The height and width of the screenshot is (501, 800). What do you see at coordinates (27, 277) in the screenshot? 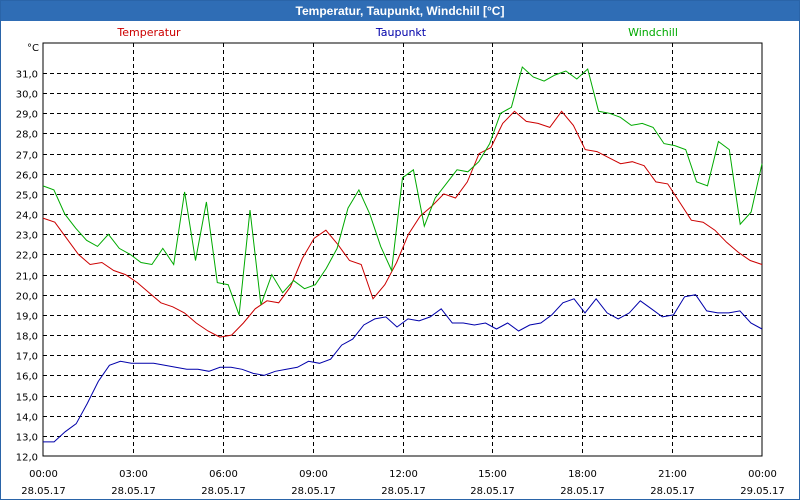
I see `y-tick-label: 21,0` at bounding box center [27, 277].